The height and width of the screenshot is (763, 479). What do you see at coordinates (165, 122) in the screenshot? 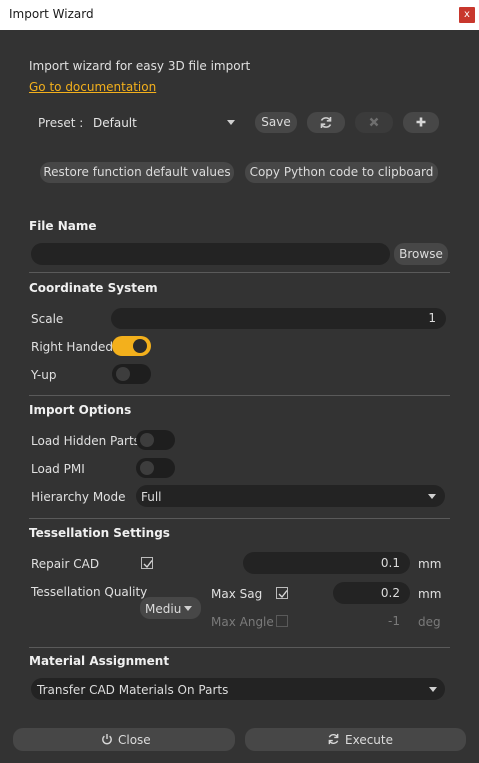
I see `preset-dropdown: Default` at bounding box center [165, 122].